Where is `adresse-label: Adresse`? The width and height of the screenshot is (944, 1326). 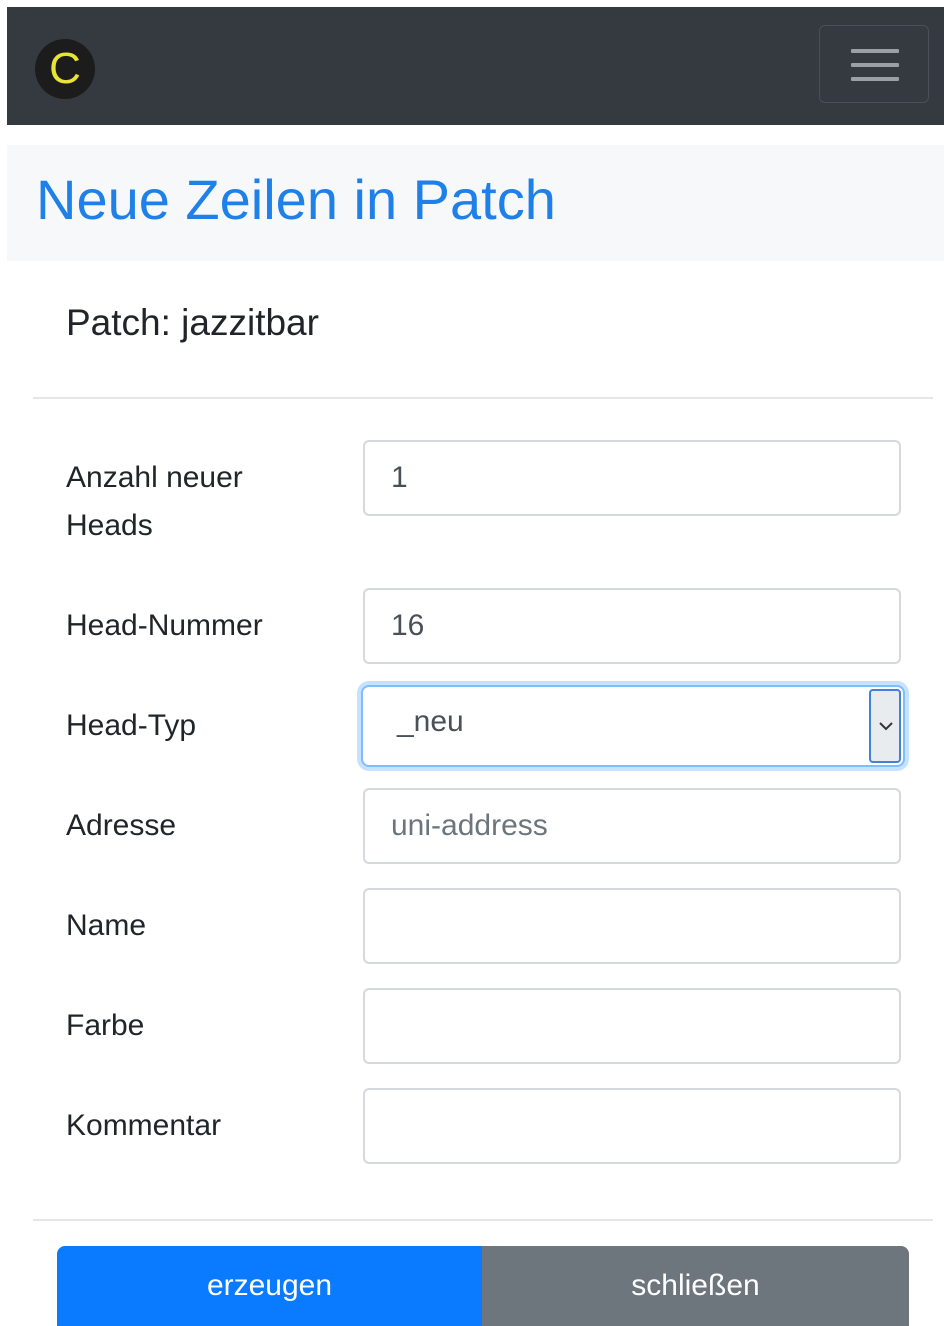 adresse-label: Adresse is located at coordinates (121, 825).